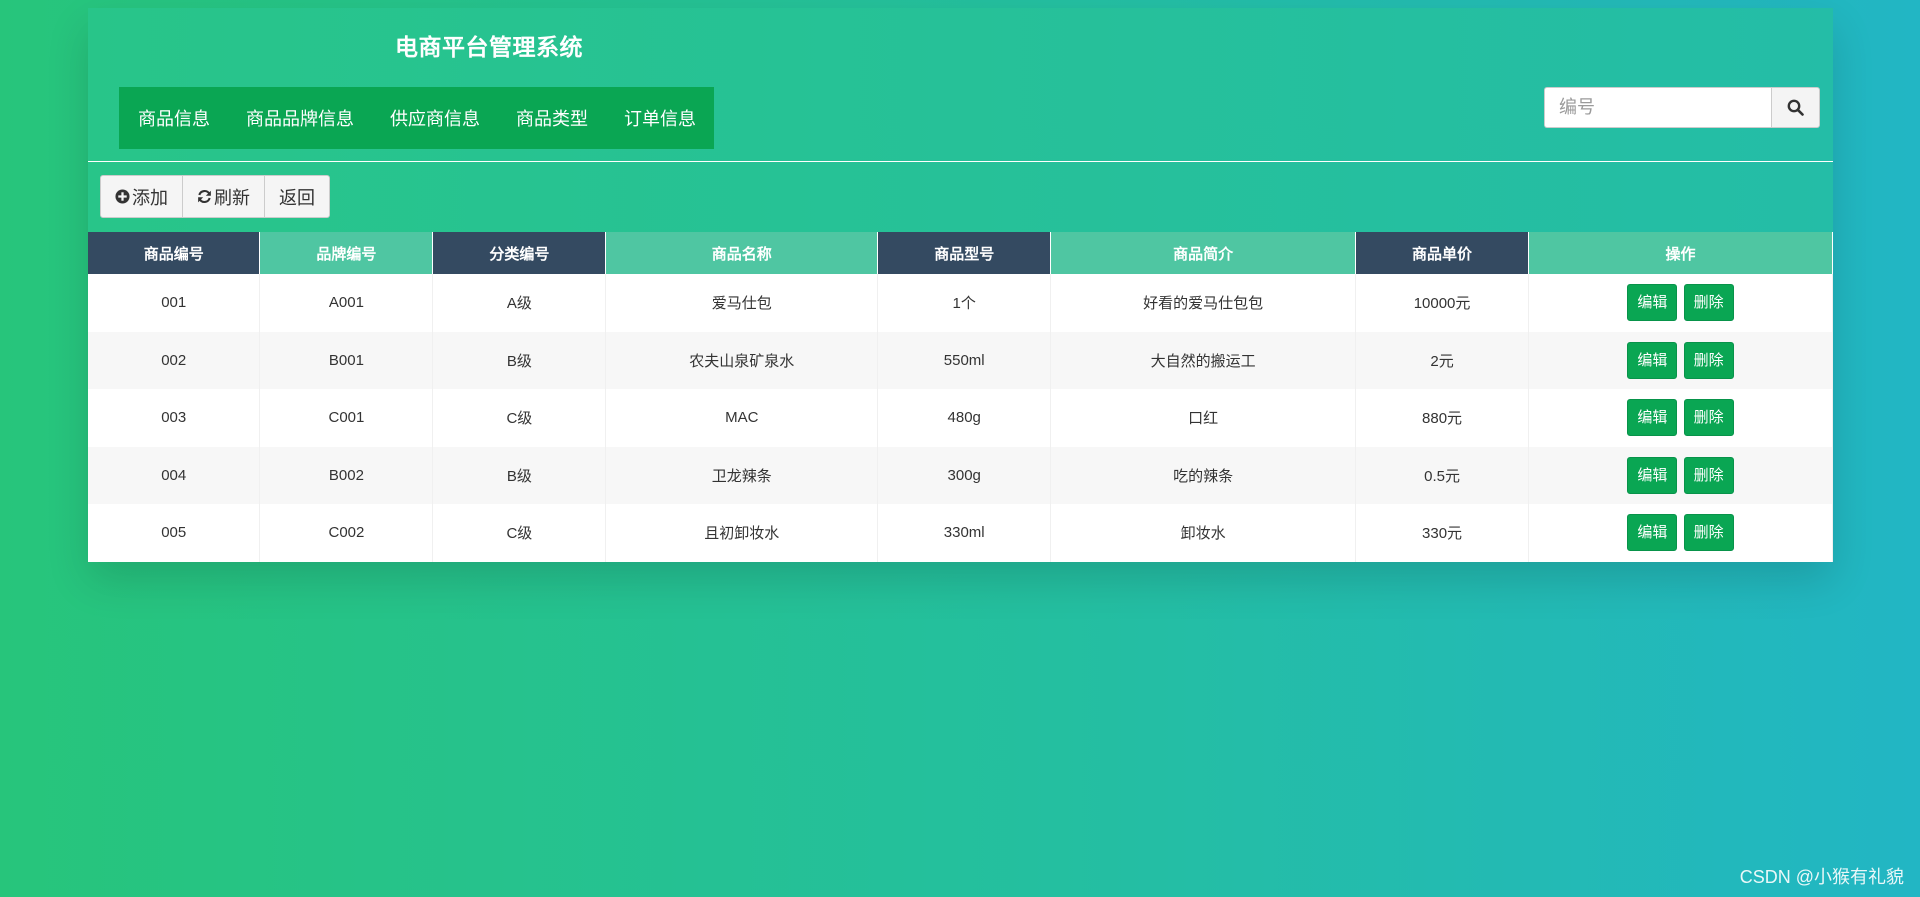 This screenshot has width=1920, height=897. I want to click on nav-item-product-info: 商品信息, so click(174, 118).